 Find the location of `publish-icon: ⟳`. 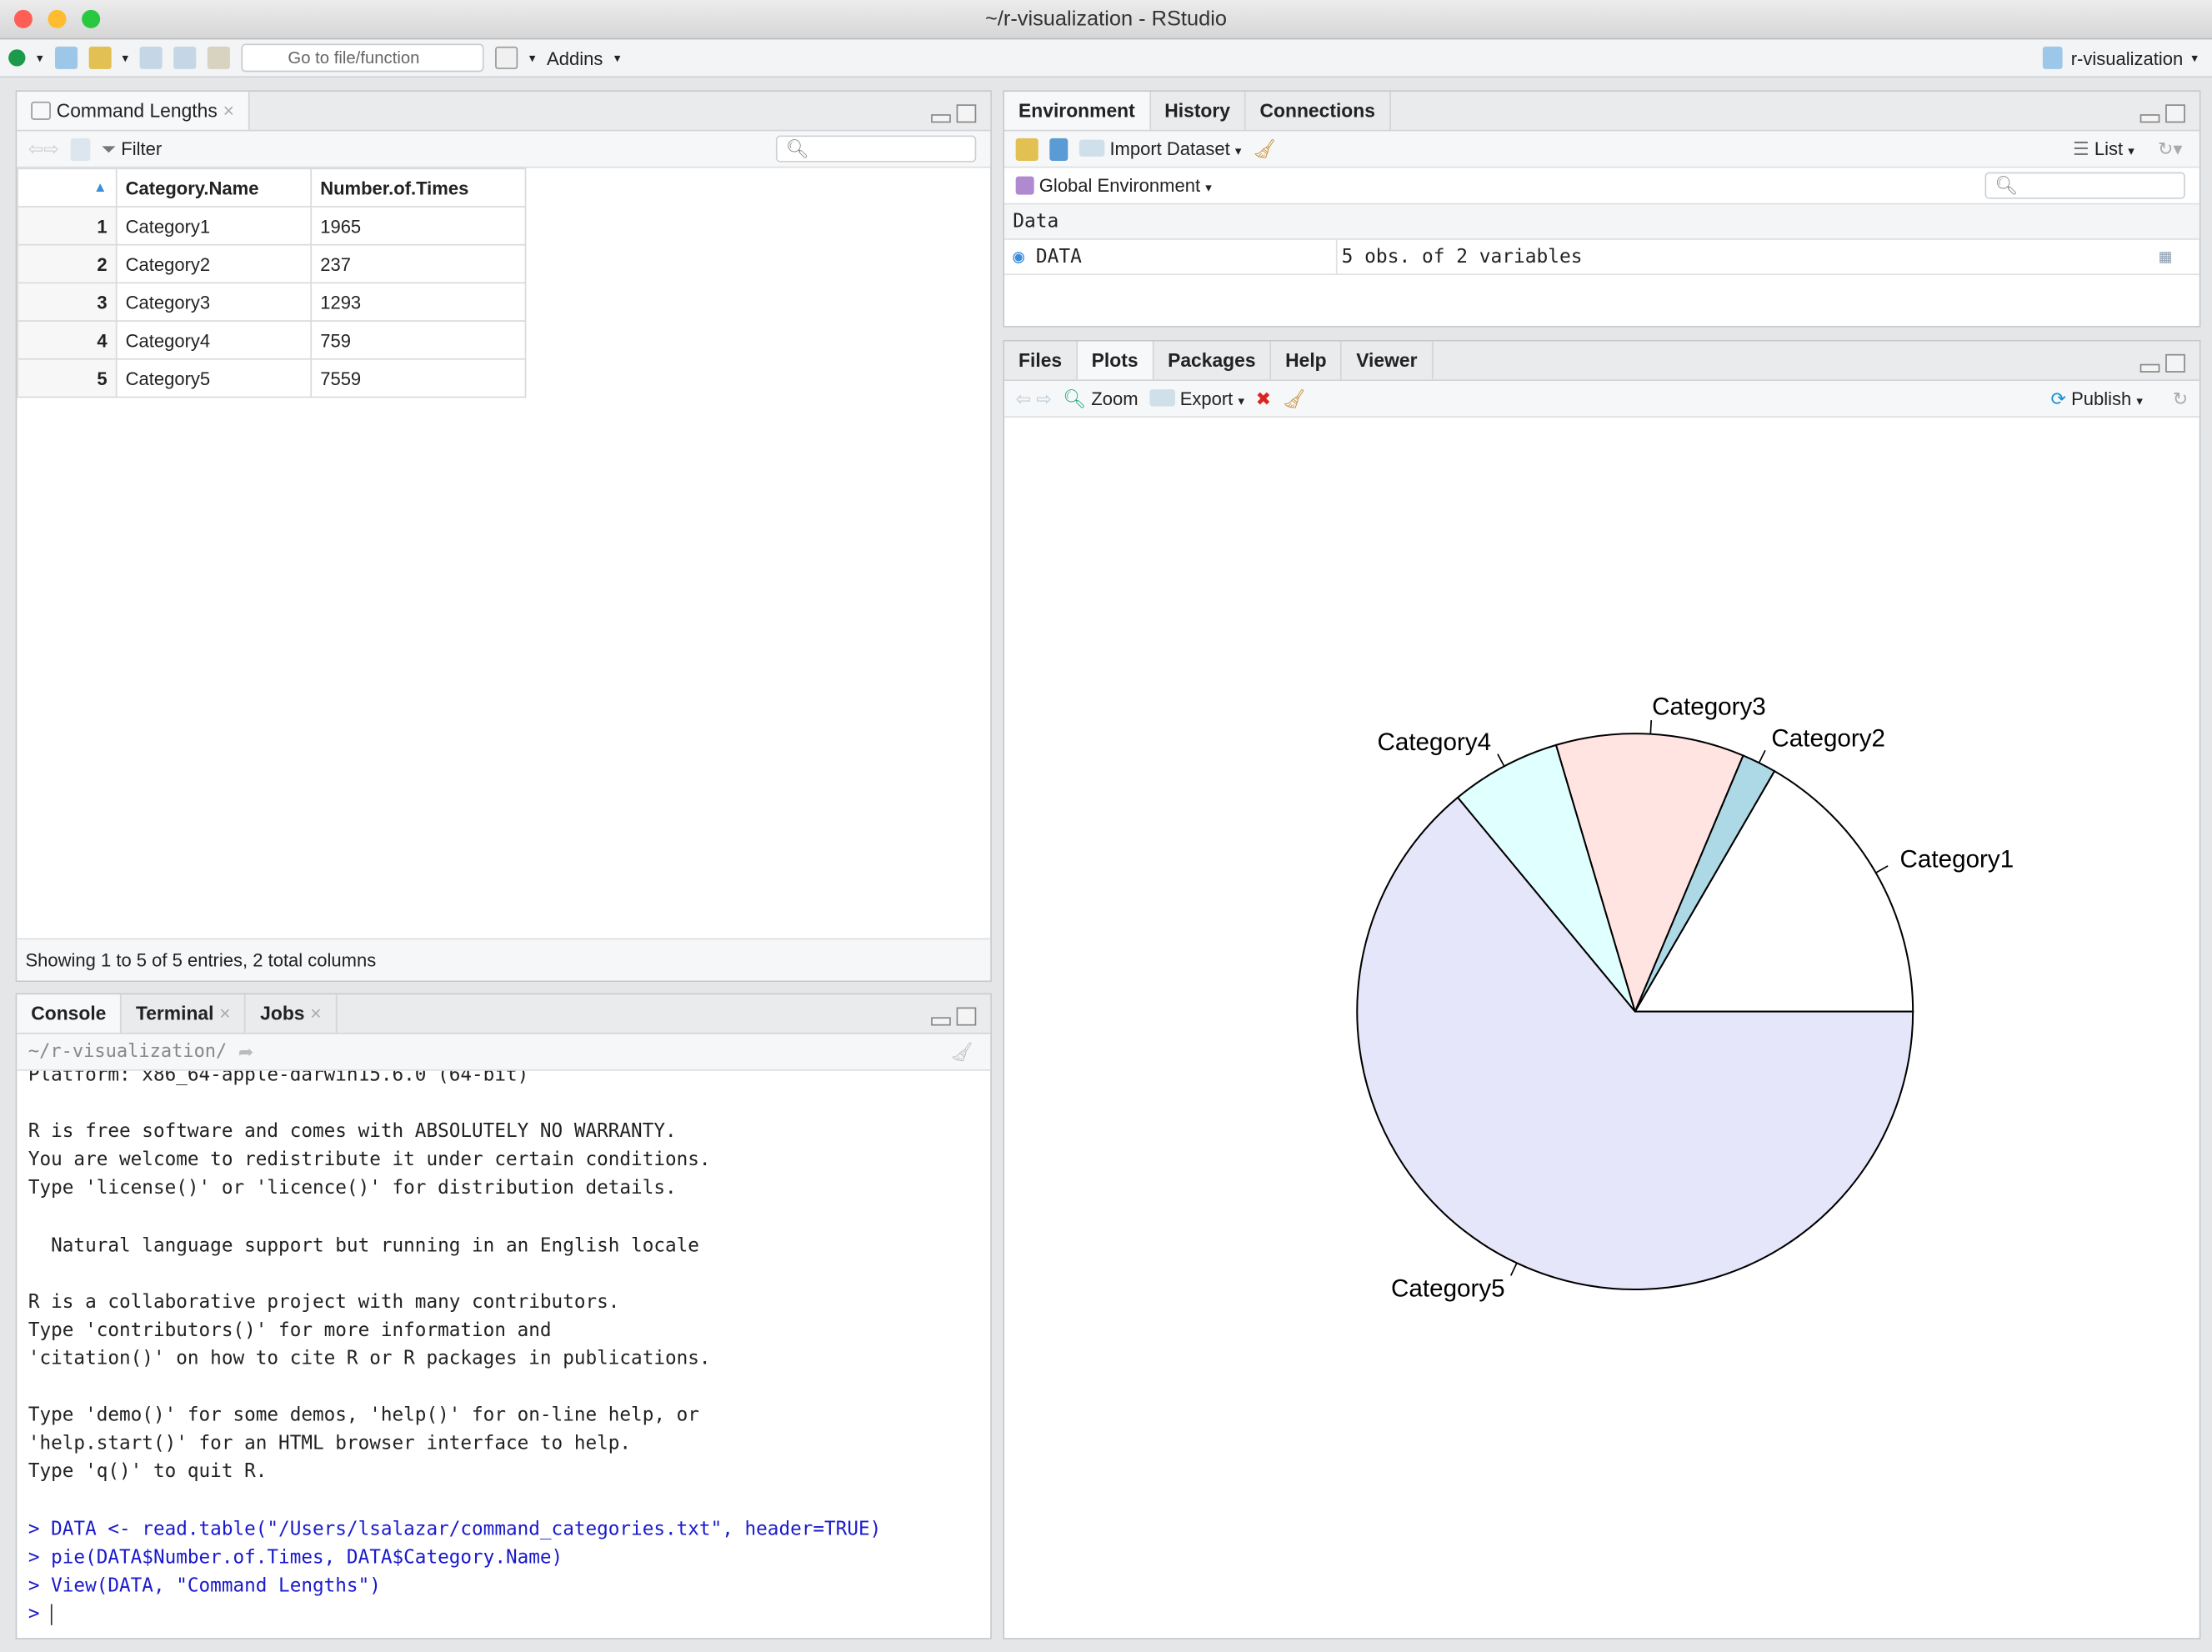

publish-icon: ⟳ is located at coordinates (2058, 398).